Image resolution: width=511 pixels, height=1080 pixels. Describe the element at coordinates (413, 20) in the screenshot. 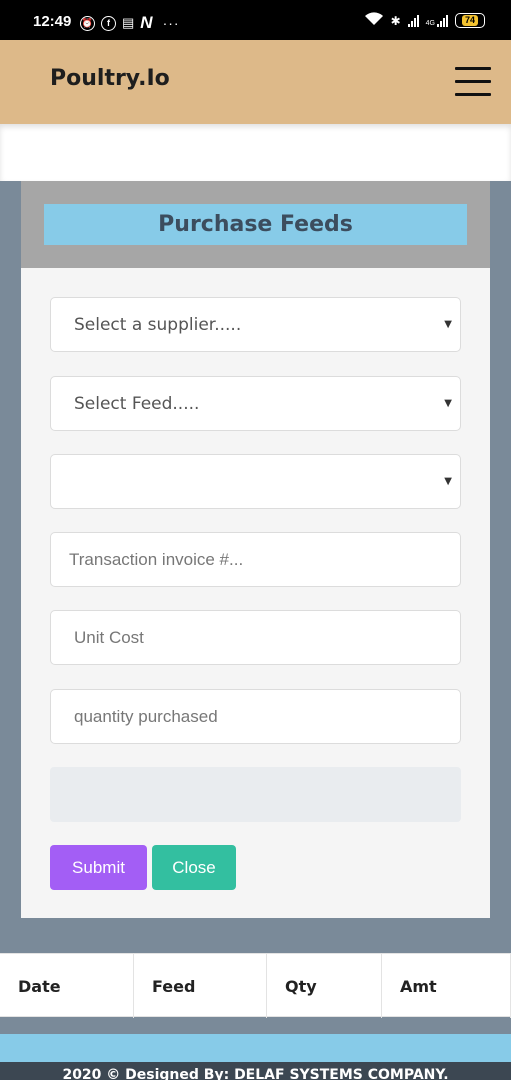

I see `signal-bars-icon` at that location.